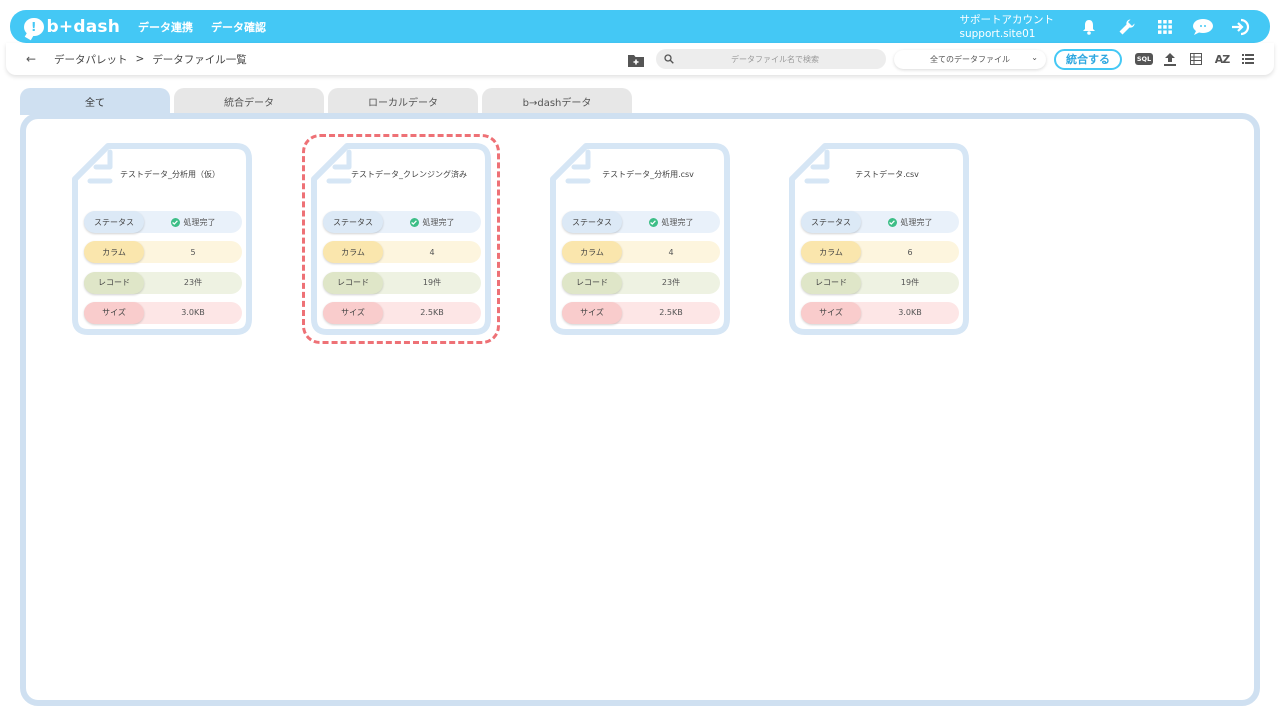 This screenshot has height=720, width=1280. Describe the element at coordinates (1241, 26) in the screenshot. I see `logout-icon` at that location.